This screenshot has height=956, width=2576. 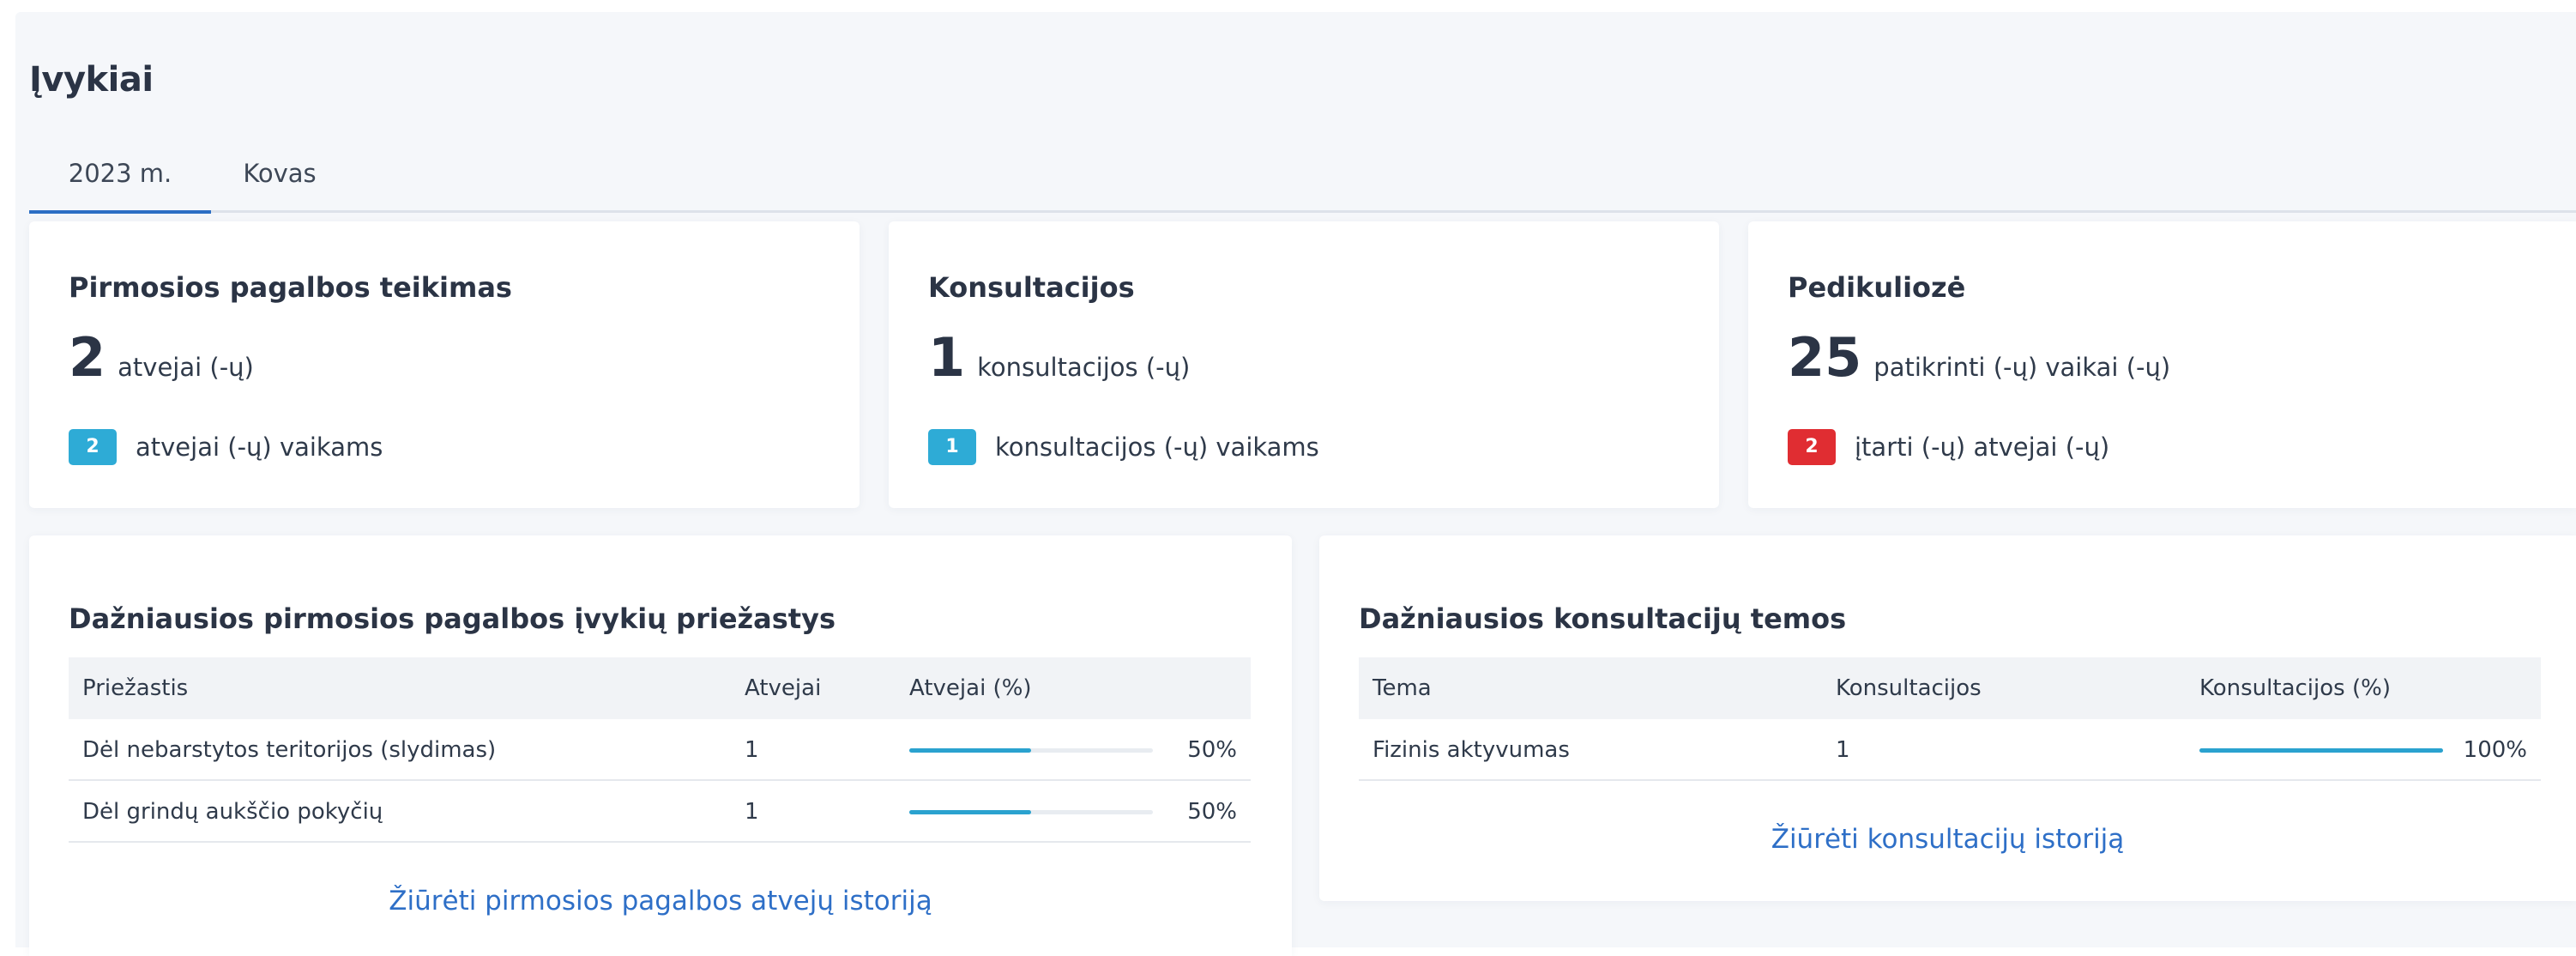 What do you see at coordinates (1031, 288) in the screenshot?
I see `card-title: Konsultacijos` at bounding box center [1031, 288].